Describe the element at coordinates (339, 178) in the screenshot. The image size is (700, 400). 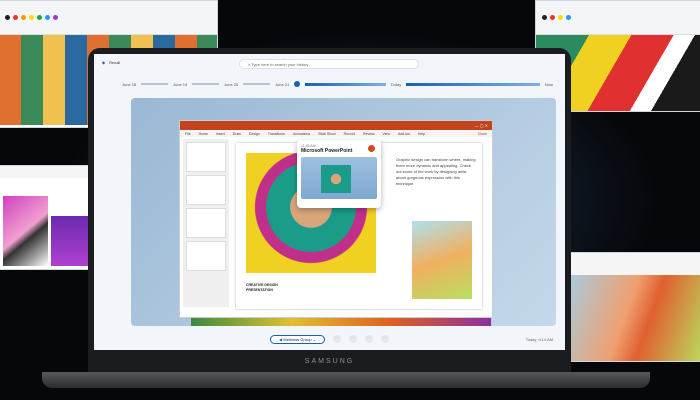
I see `popup-preview` at that location.